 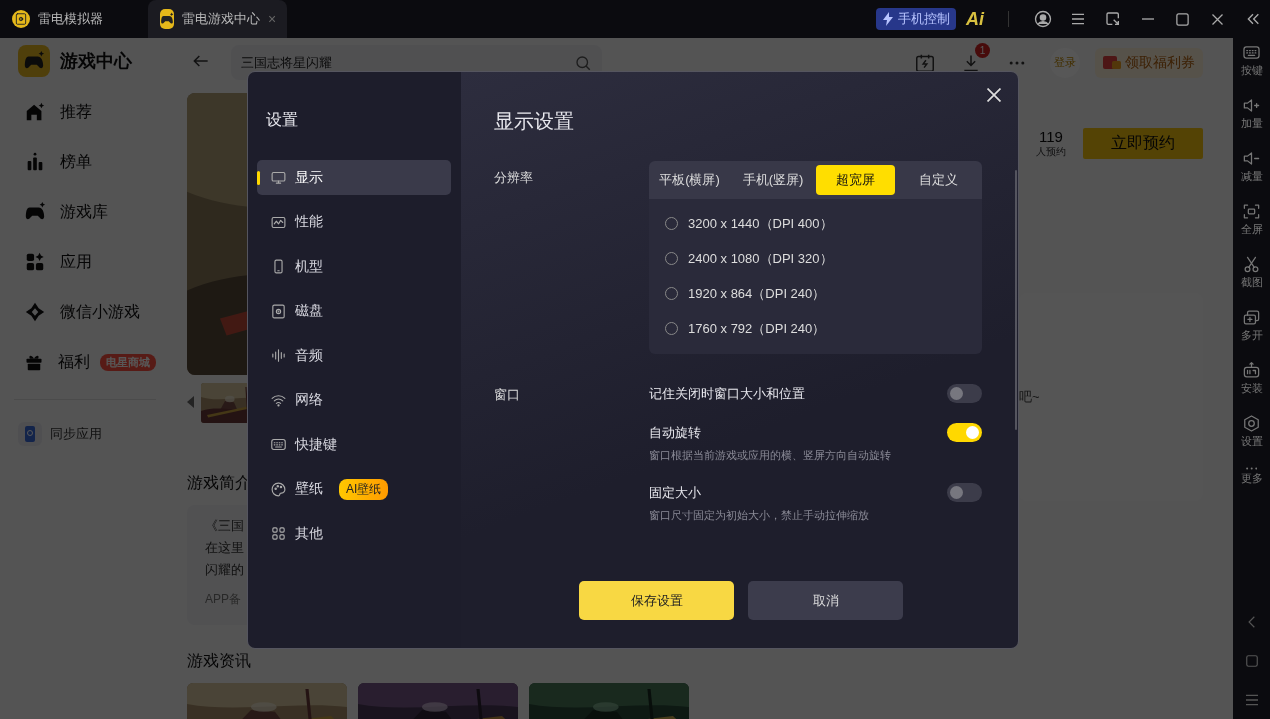 What do you see at coordinates (1251, 387) in the screenshot?
I see `toolbar-button: 安装` at bounding box center [1251, 387].